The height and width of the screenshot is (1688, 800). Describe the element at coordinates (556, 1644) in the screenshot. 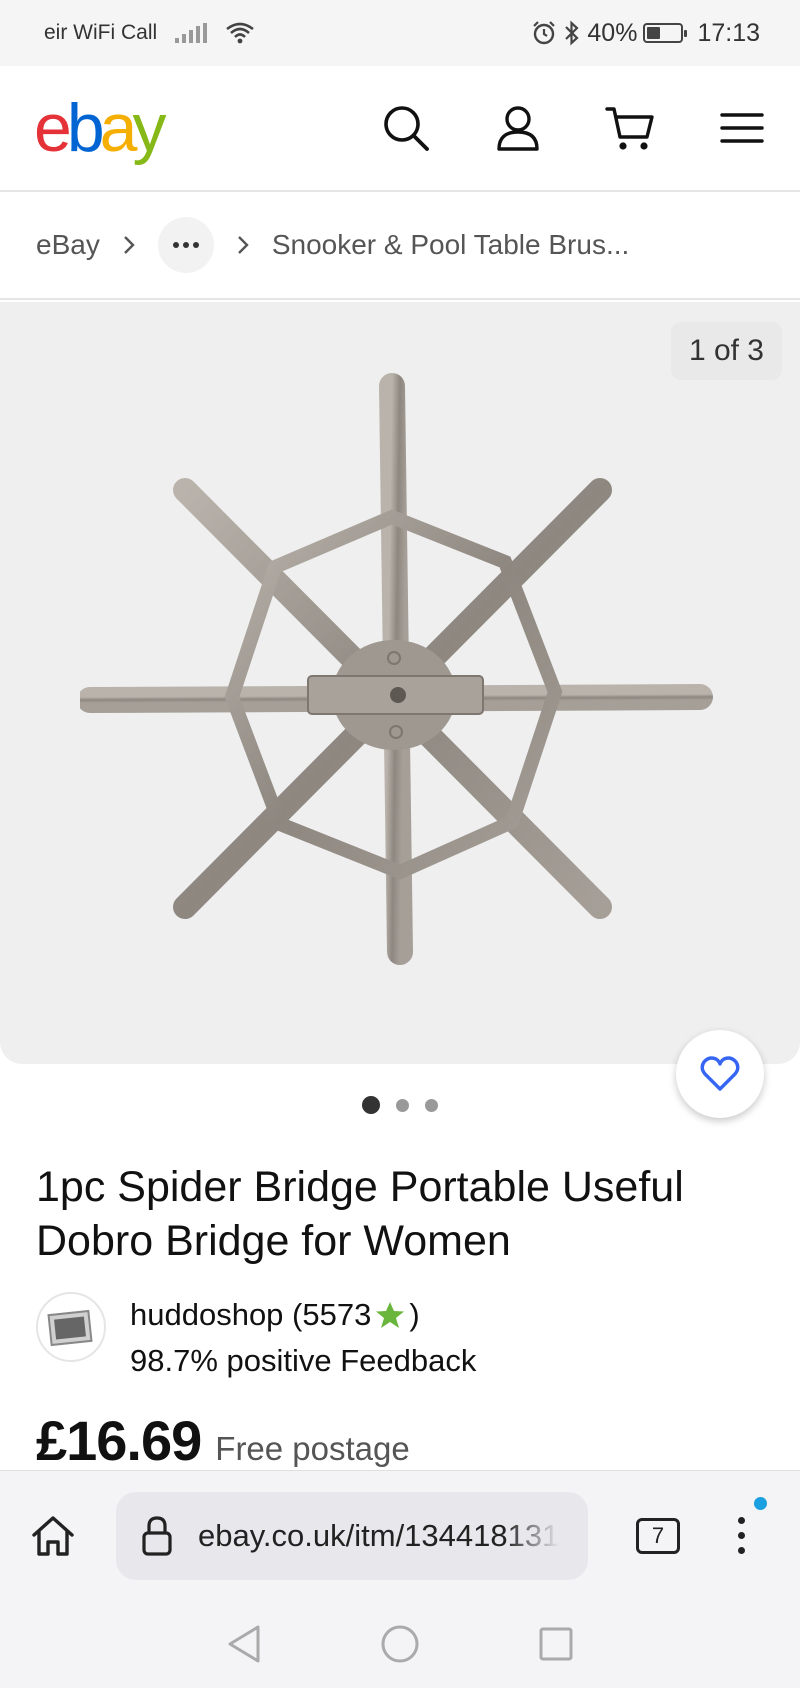

I see `recents-icon` at that location.